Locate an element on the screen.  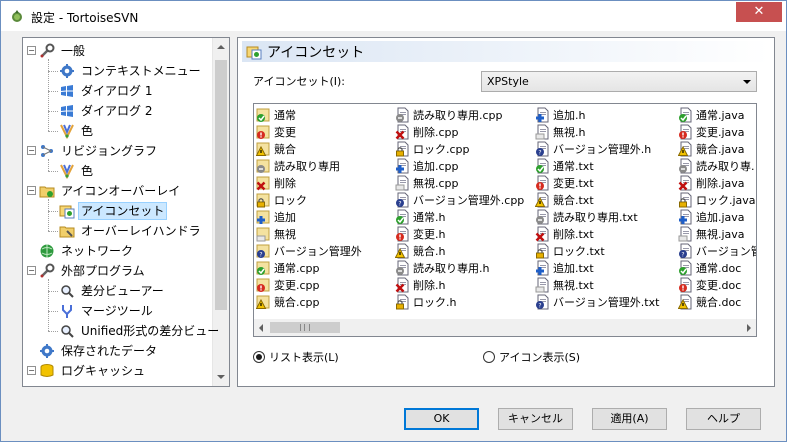
tree-item: コンテキストメニュー is located at coordinates (131, 71).